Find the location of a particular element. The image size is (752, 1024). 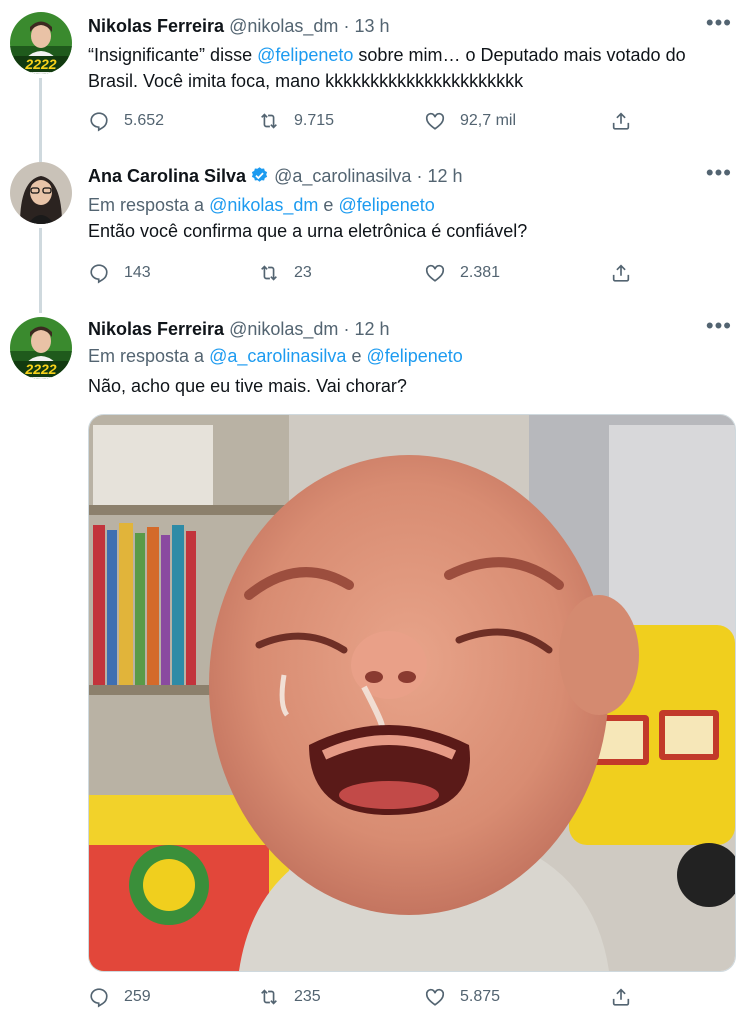

reply-count: 5.652 is located at coordinates (144, 120).